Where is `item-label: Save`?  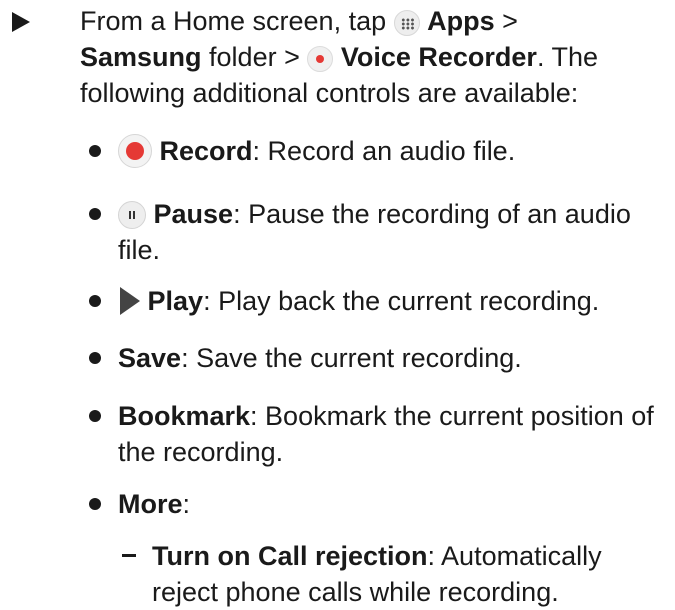 item-label: Save is located at coordinates (150, 358).